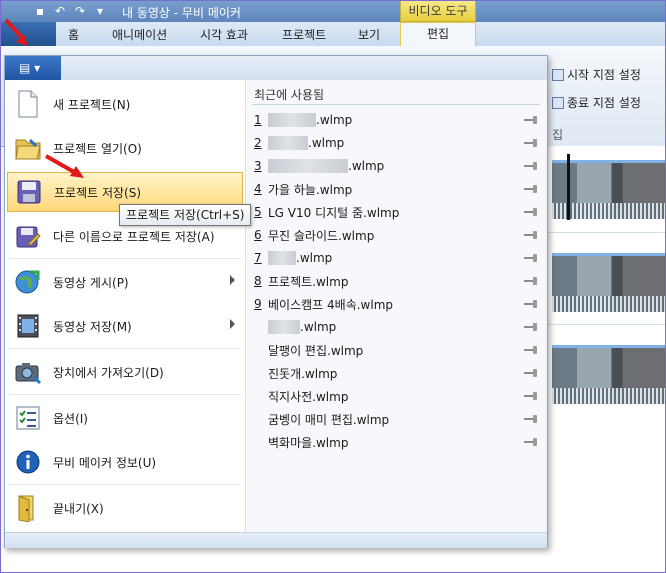 The width and height of the screenshot is (666, 573). What do you see at coordinates (258, 143) in the screenshot?
I see `recent-file-number: 2` at bounding box center [258, 143].